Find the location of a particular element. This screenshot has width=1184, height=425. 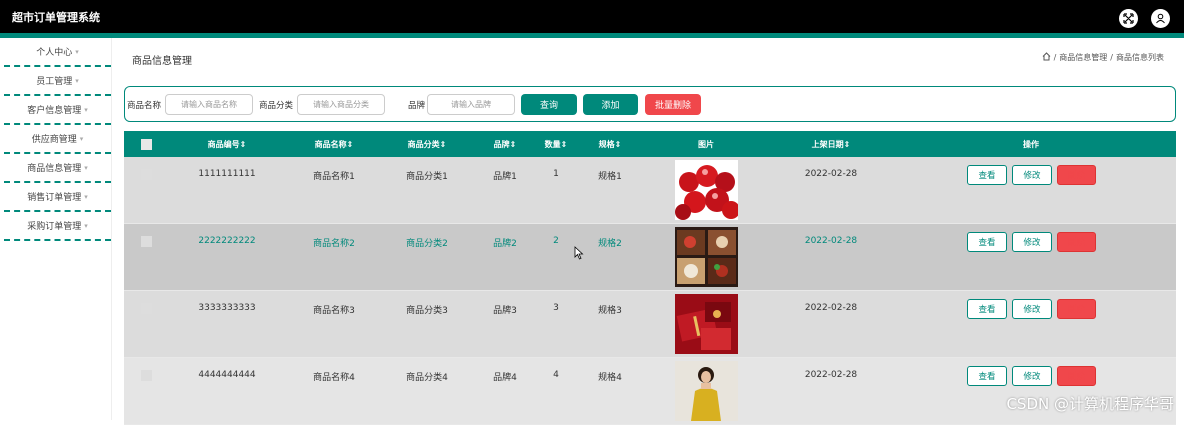

column-header: 品牌⇕ is located at coordinates (505, 144).